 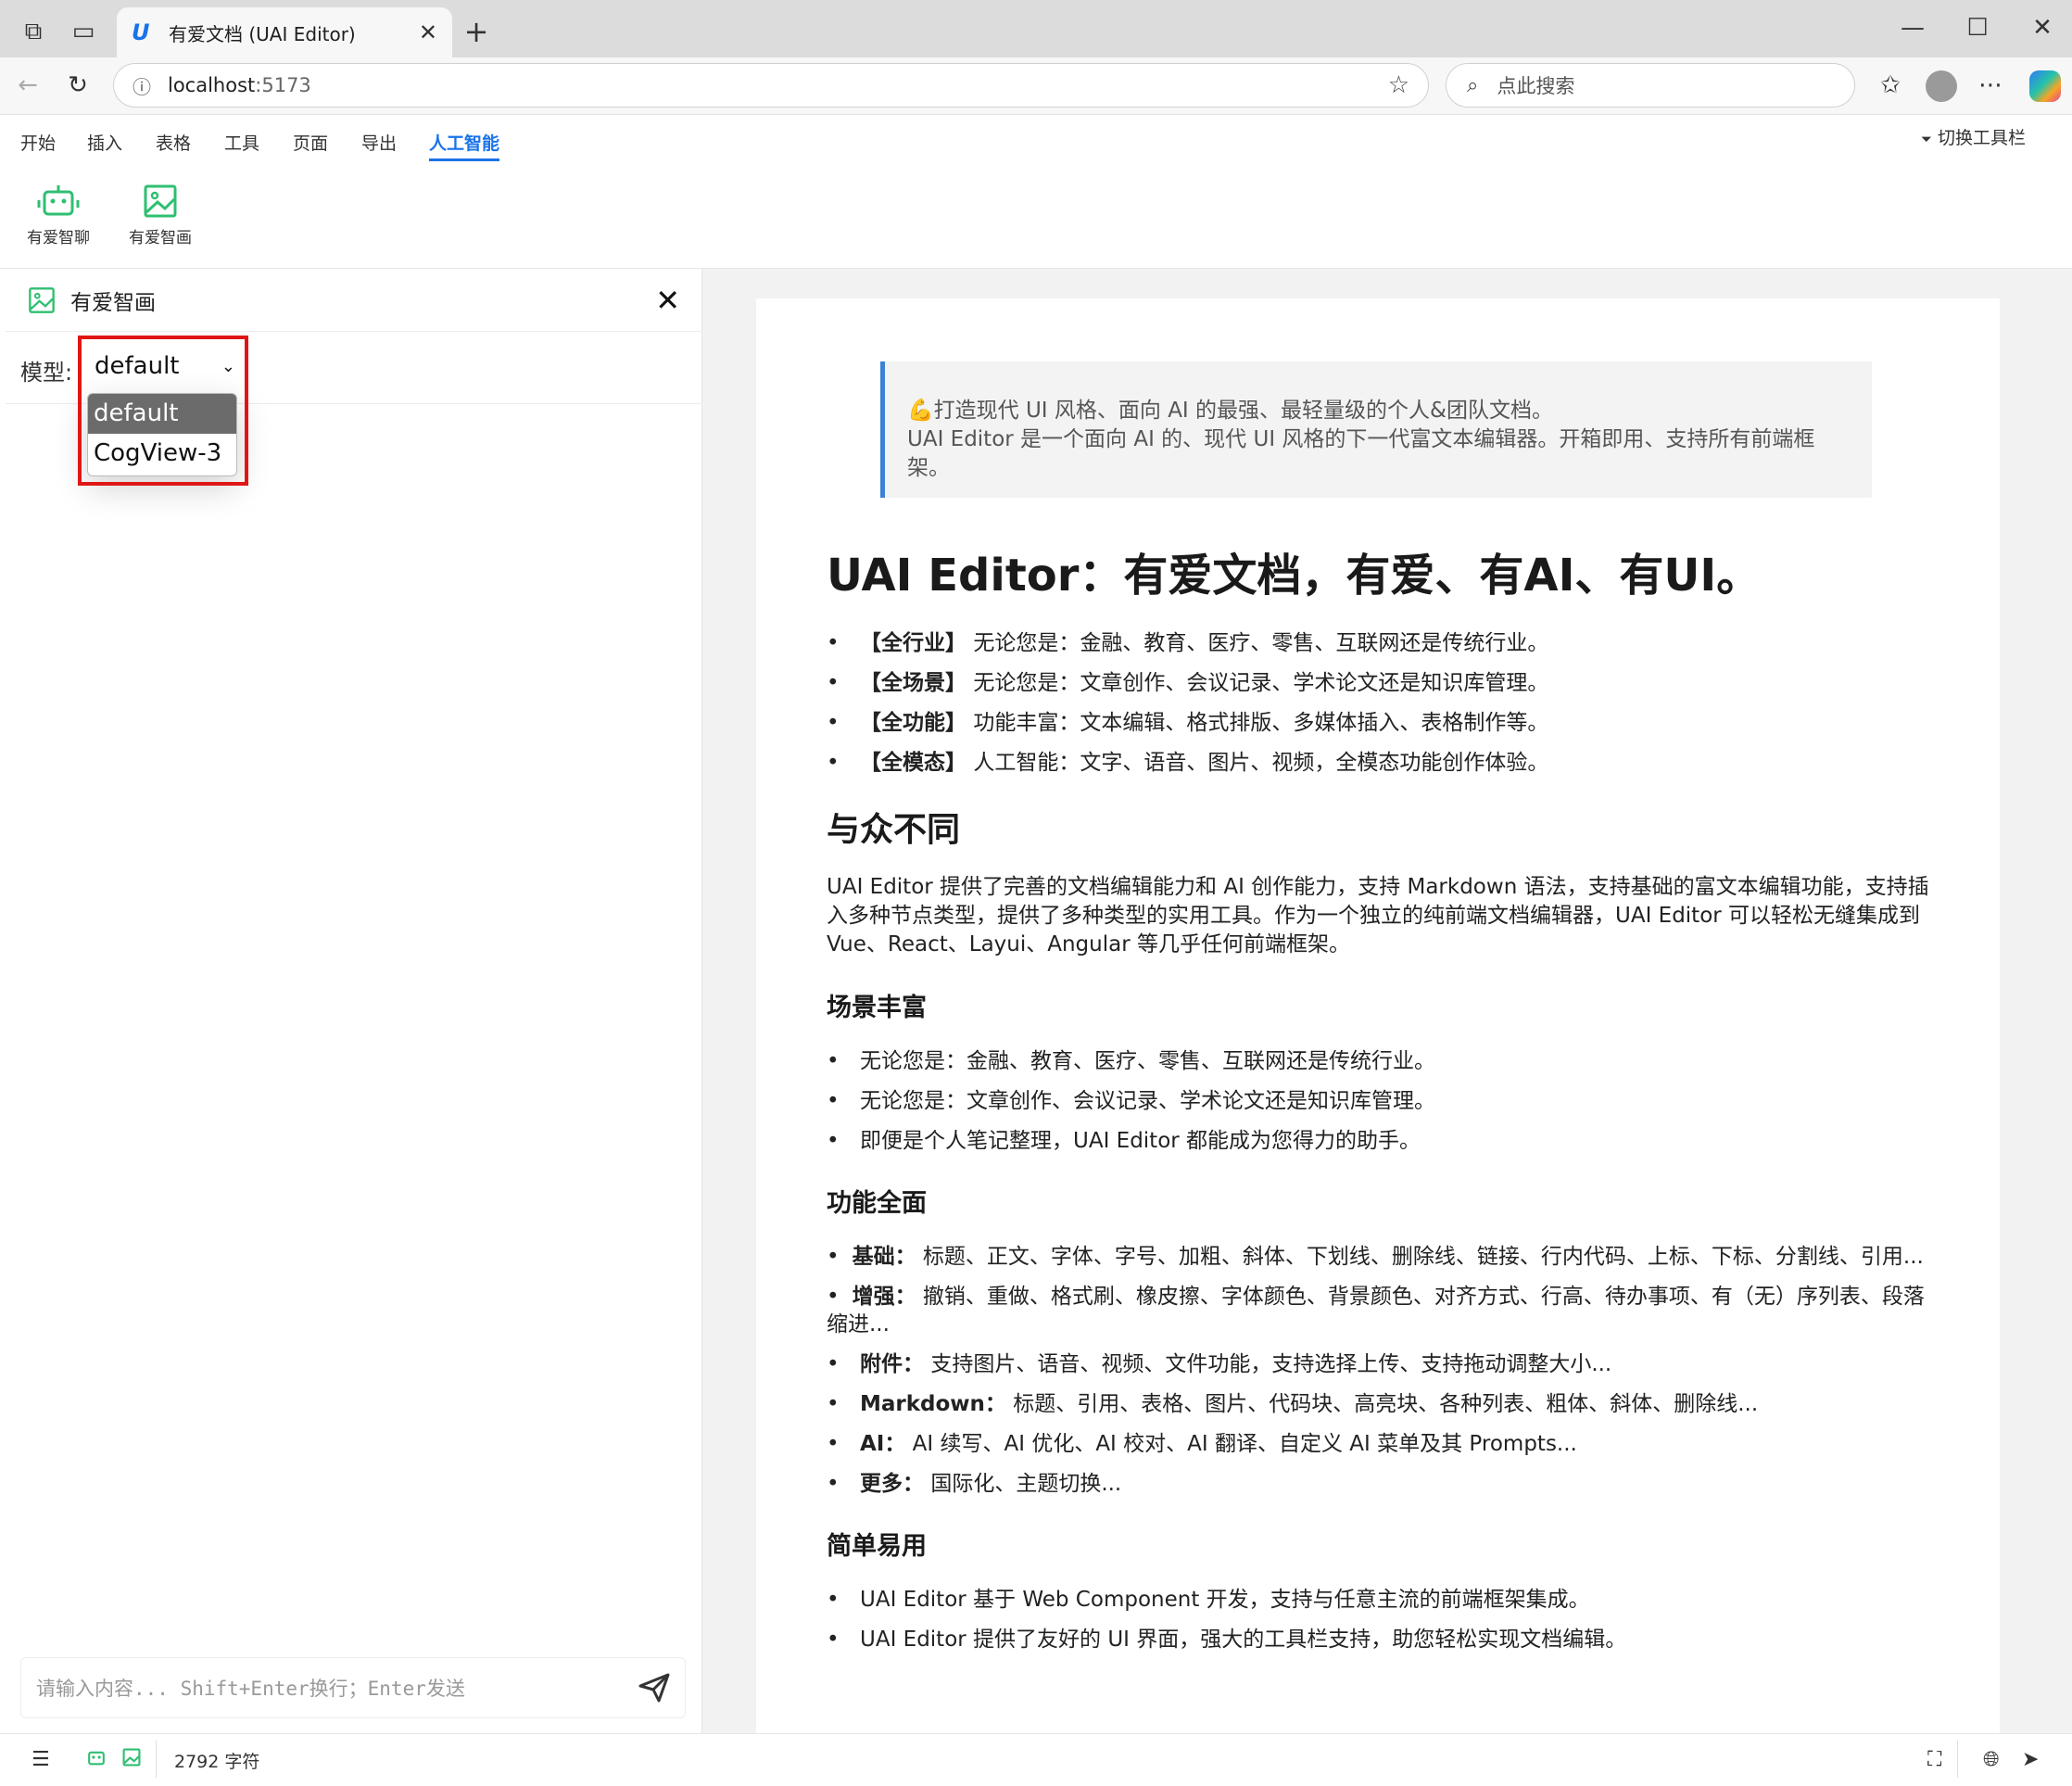 What do you see at coordinates (877, 1203) in the screenshot?
I see `subsection-heading: 功能全面` at bounding box center [877, 1203].